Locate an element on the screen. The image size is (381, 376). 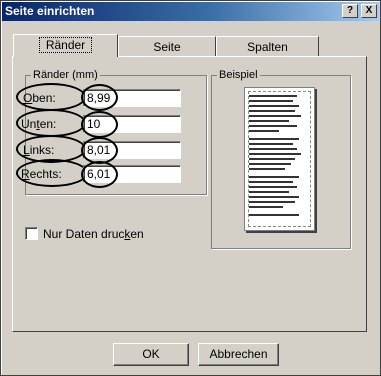
tab-raender: Ränder is located at coordinates (65, 45).